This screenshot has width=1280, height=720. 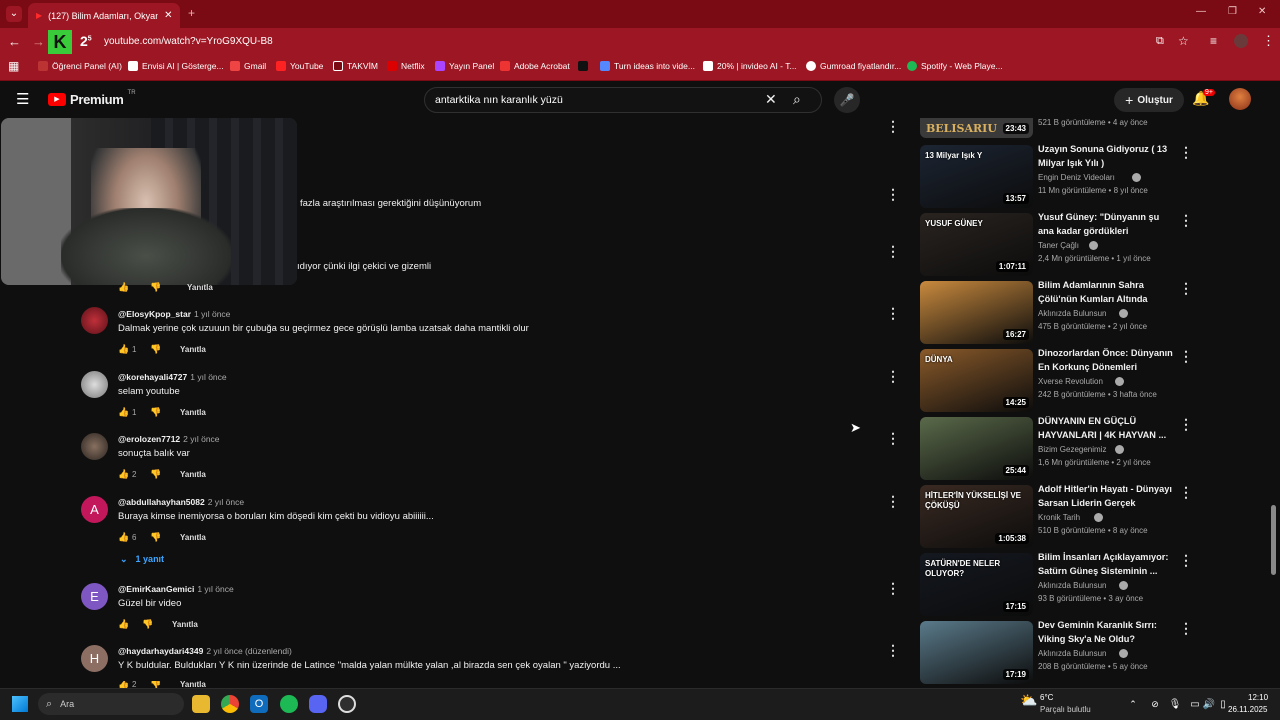 What do you see at coordinates (1268, 41) in the screenshot?
I see `browser-menu-icon: ⋮` at bounding box center [1268, 41].